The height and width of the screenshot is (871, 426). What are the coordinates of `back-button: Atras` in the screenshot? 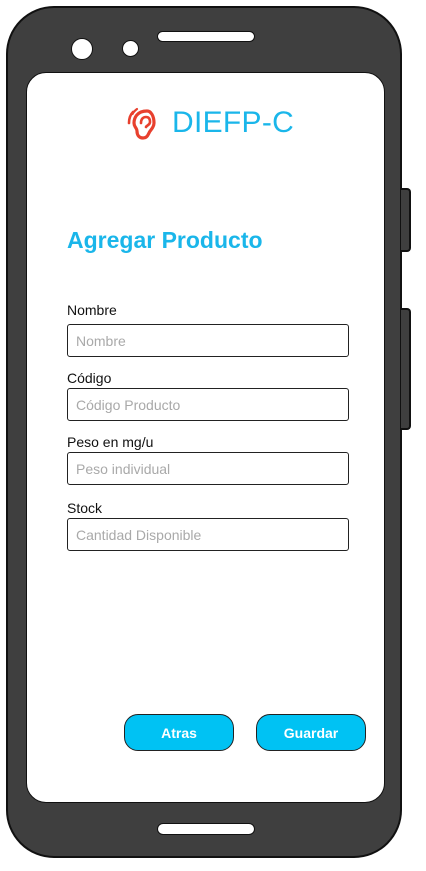 It's located at (179, 732).